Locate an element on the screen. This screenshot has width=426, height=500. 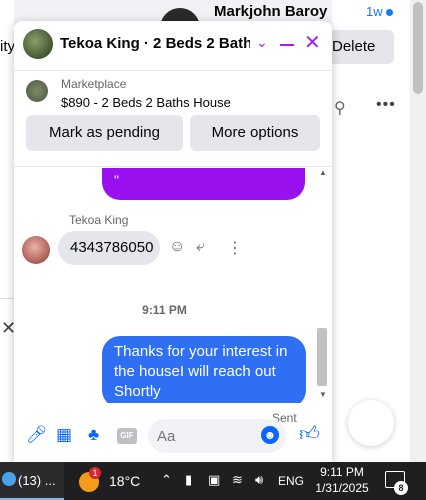
battery-icon: ▮ is located at coordinates (188, 480).